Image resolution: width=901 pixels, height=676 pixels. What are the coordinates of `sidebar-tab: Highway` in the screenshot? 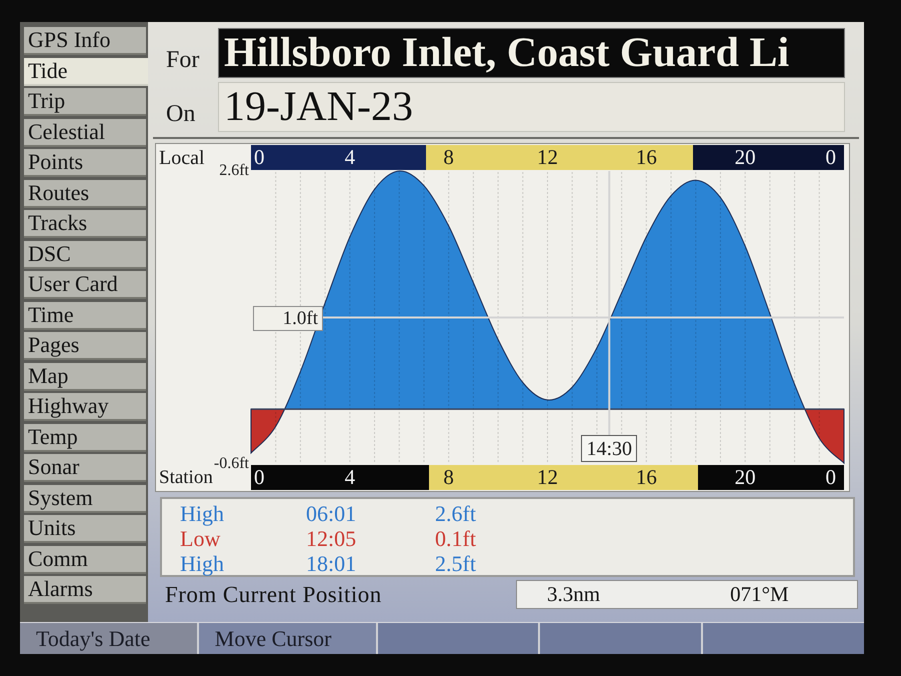 It's located at (85, 407).